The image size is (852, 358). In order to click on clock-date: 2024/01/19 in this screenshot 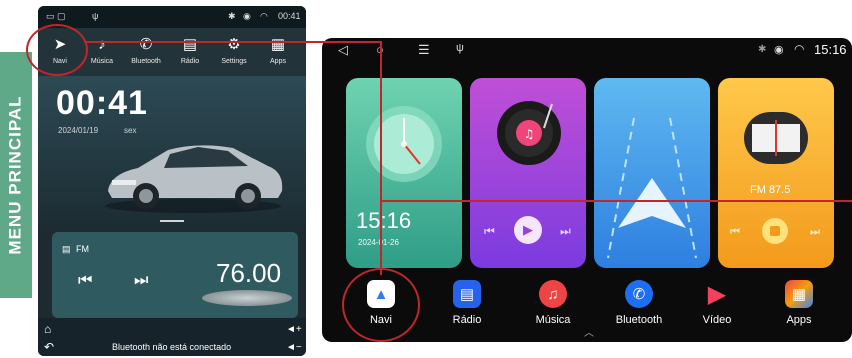, I will do `click(78, 130)`.